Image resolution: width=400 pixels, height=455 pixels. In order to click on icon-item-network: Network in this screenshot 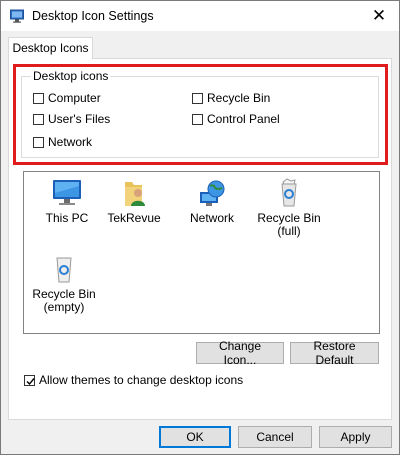, I will do `click(212, 201)`.